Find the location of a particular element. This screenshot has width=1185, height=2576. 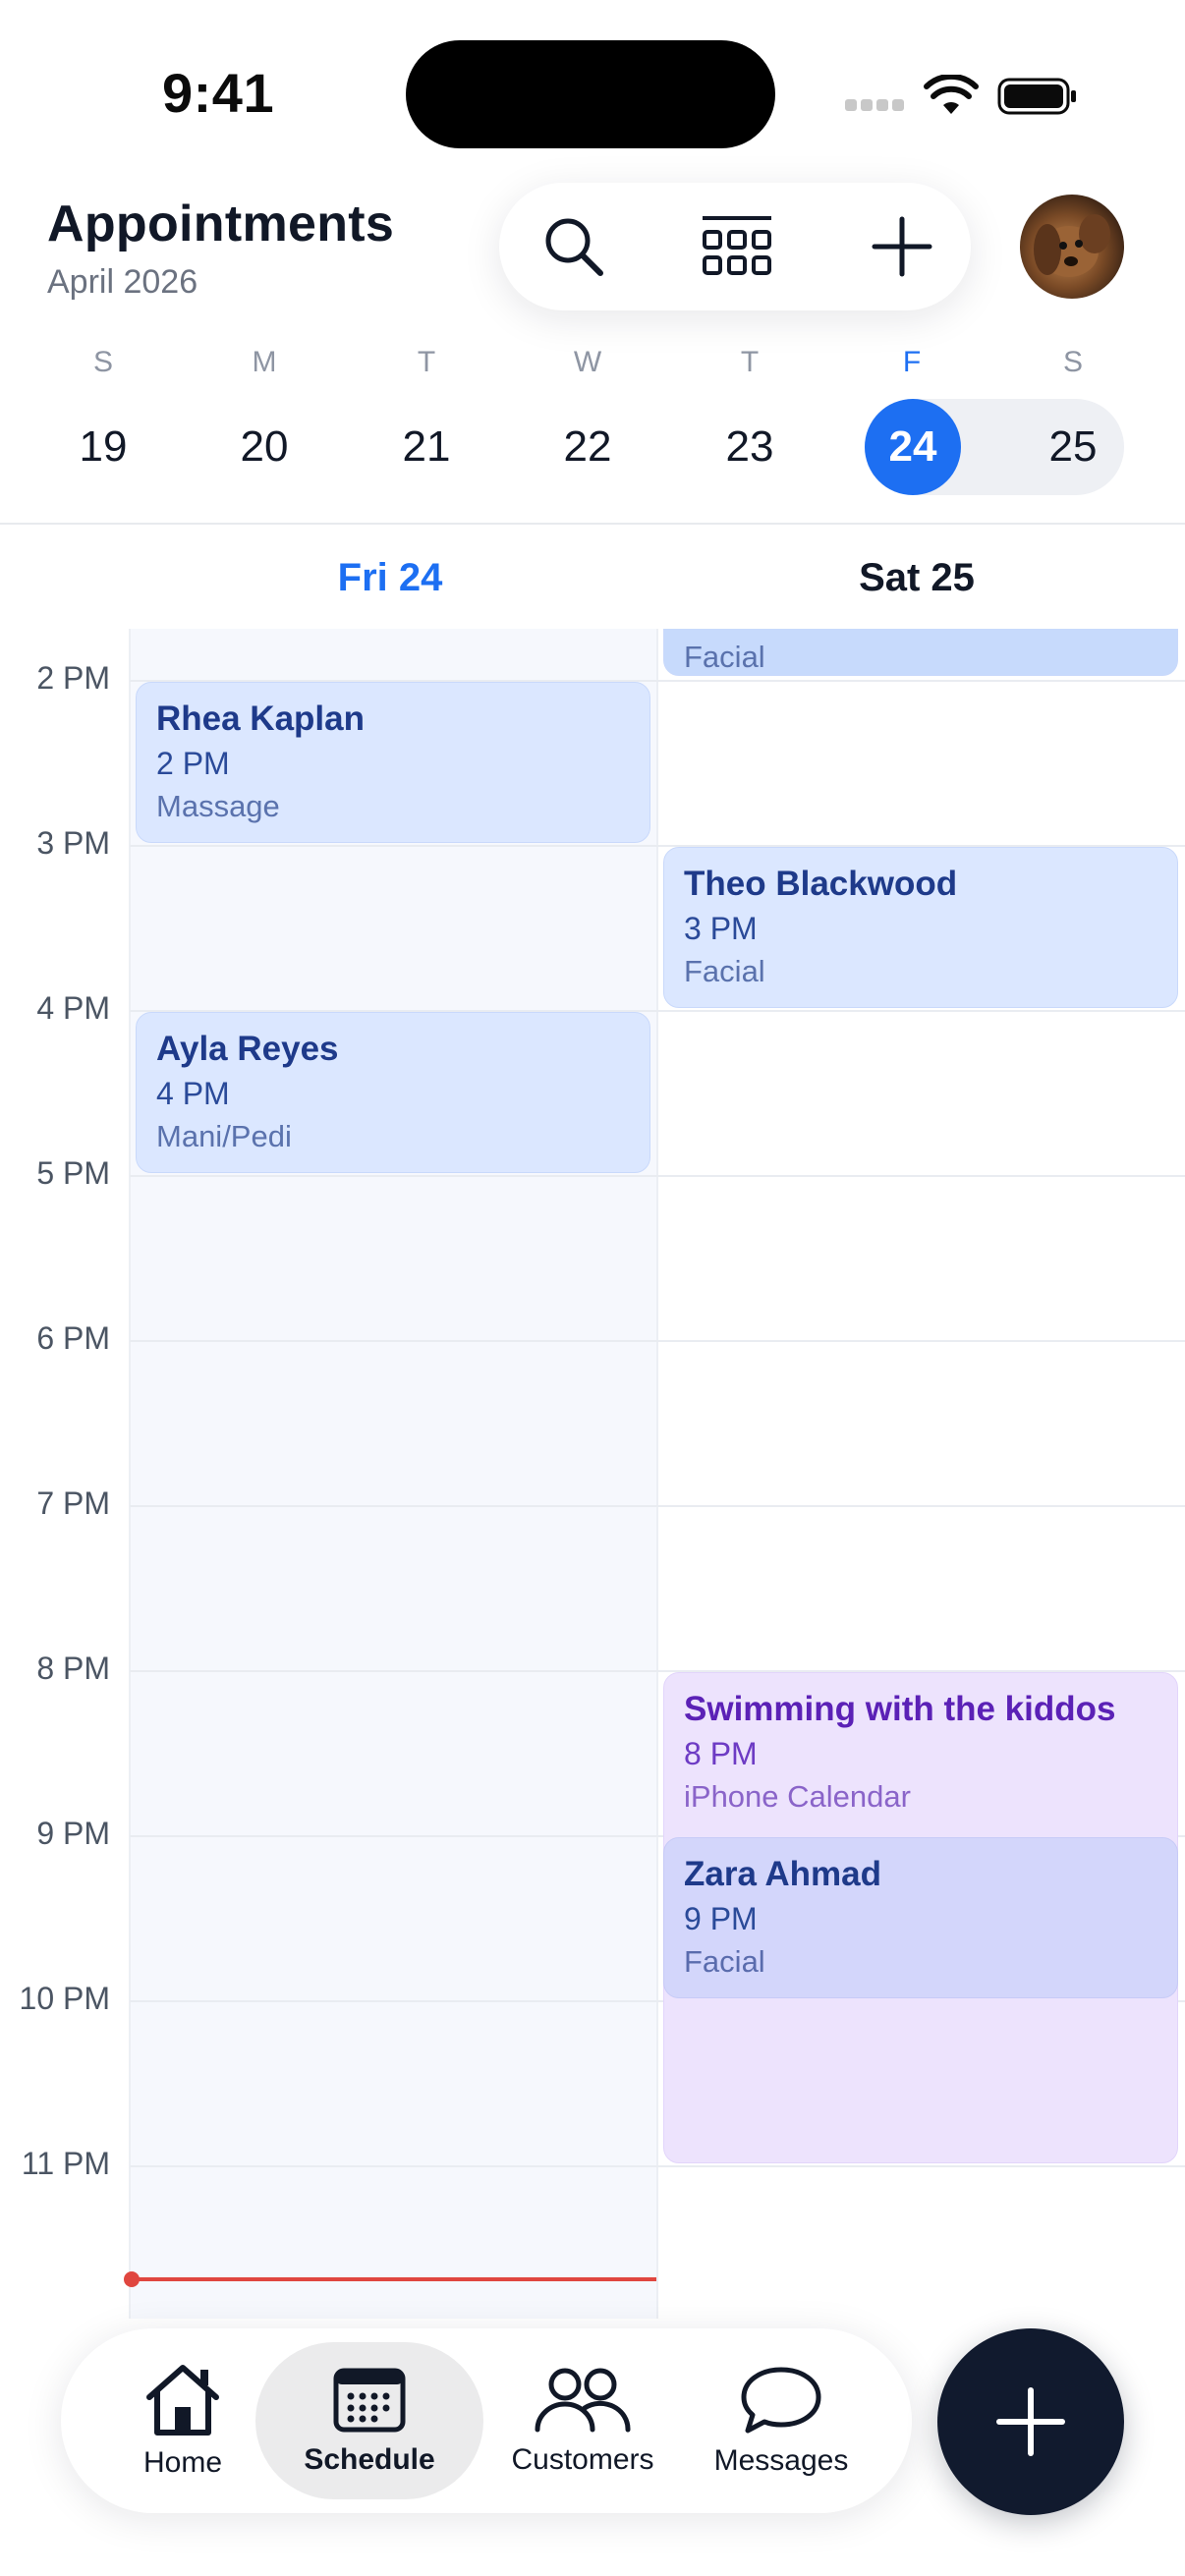

weekday-letter-selected: F is located at coordinates (912, 362).